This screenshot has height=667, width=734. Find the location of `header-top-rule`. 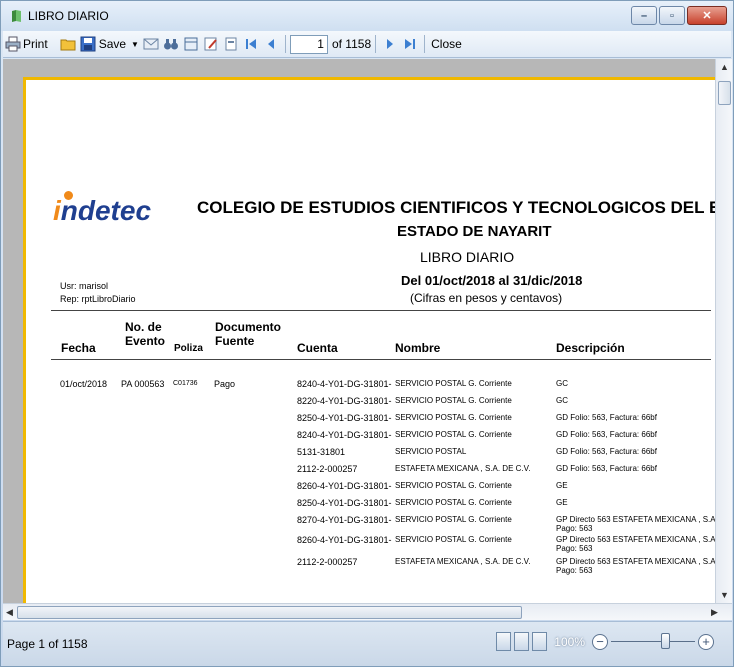

header-top-rule is located at coordinates (381, 310).